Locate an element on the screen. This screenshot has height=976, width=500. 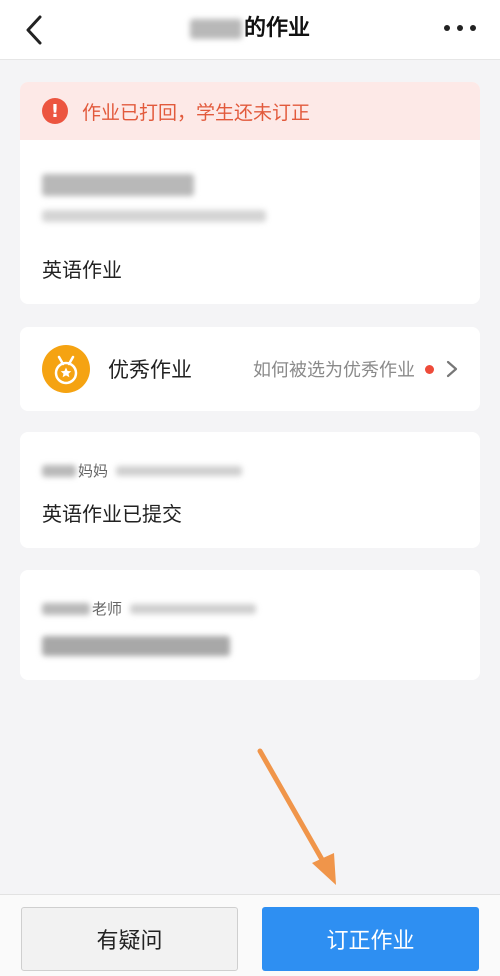
page-title-suffix: 的作业 is located at coordinates (276, 28).